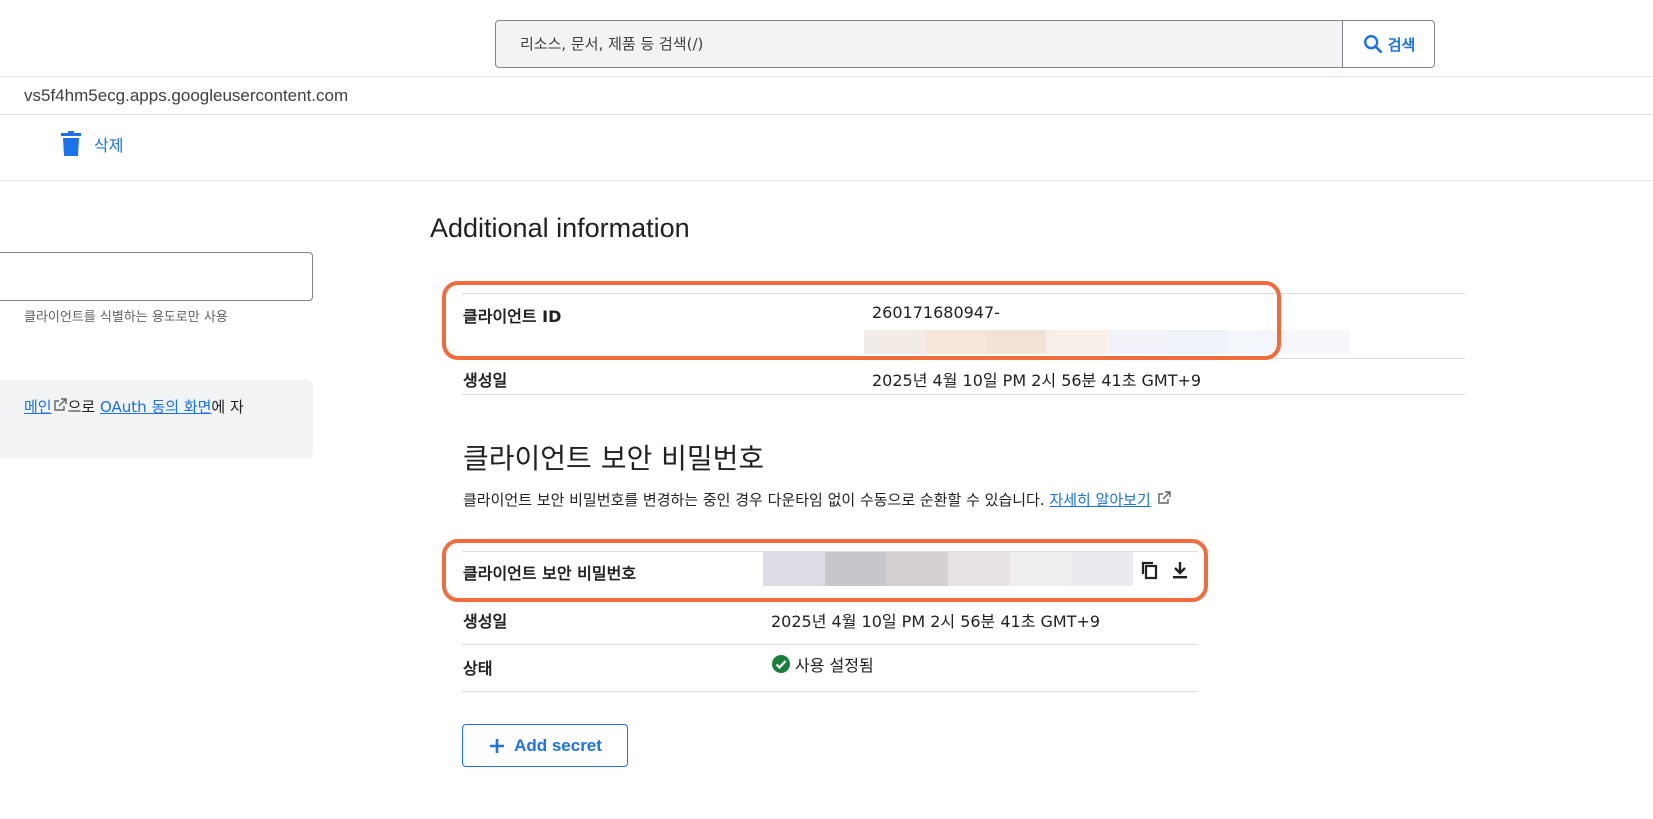 This screenshot has width=1653, height=819. What do you see at coordinates (485, 380) in the screenshot?
I see `created-date-label: 생성일` at bounding box center [485, 380].